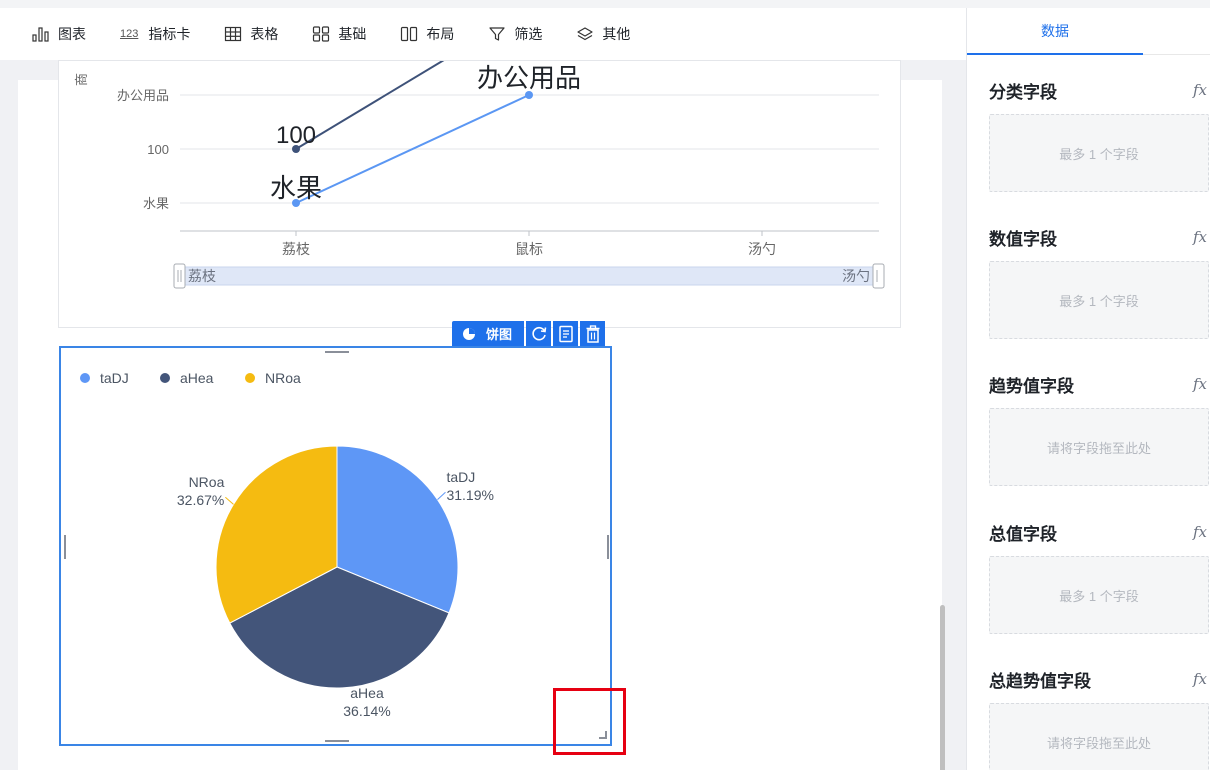 The image size is (1210, 770). What do you see at coordinates (483, 34) in the screenshot?
I see `component-toolbar: 图表 123 指标卡 表格 基础 布局 筛选 其他` at bounding box center [483, 34].